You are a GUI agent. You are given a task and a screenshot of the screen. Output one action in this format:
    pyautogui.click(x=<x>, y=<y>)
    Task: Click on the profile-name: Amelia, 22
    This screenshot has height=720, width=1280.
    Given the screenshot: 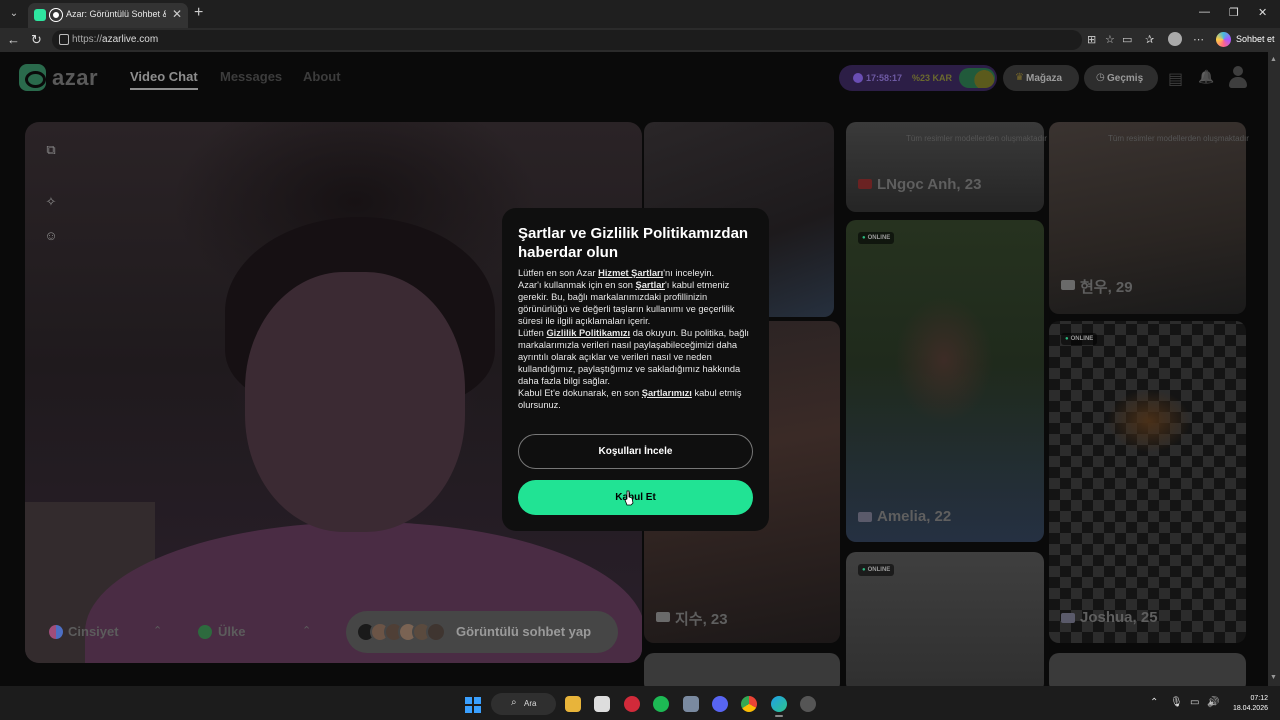 What is the action you would take?
    pyautogui.click(x=914, y=516)
    